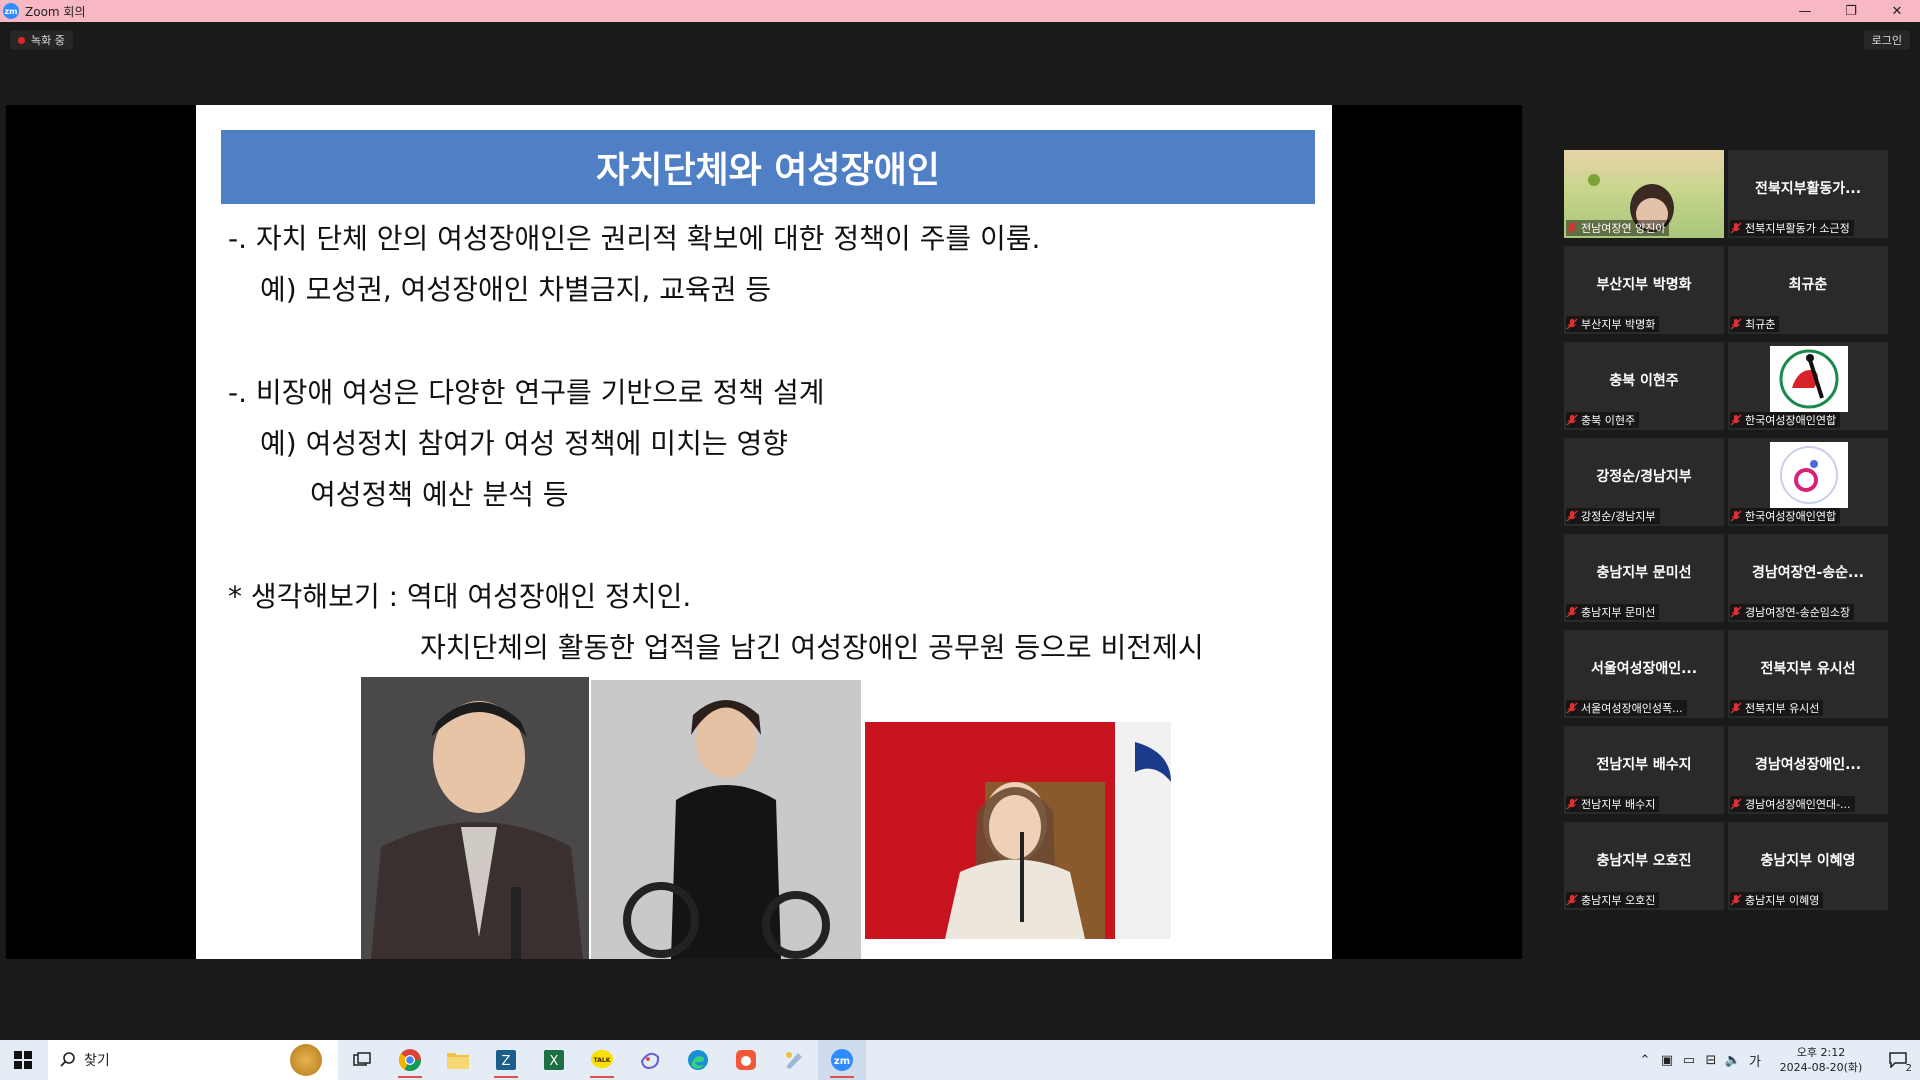  I want to click on participant-label-text: 충남지부 이혜영, so click(1782, 900).